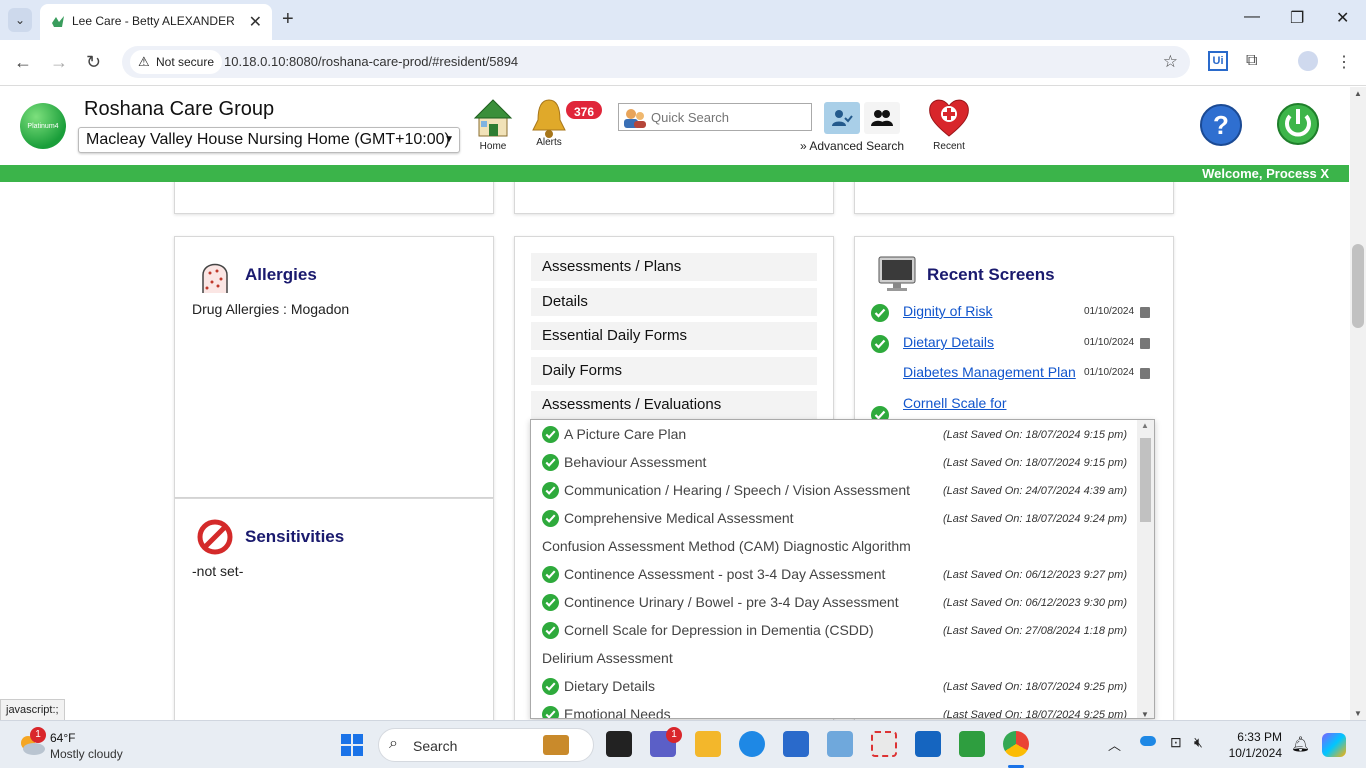 This screenshot has width=1366, height=768. What do you see at coordinates (255, 22) in the screenshot?
I see `tab-close-icon: ✕` at bounding box center [255, 22].